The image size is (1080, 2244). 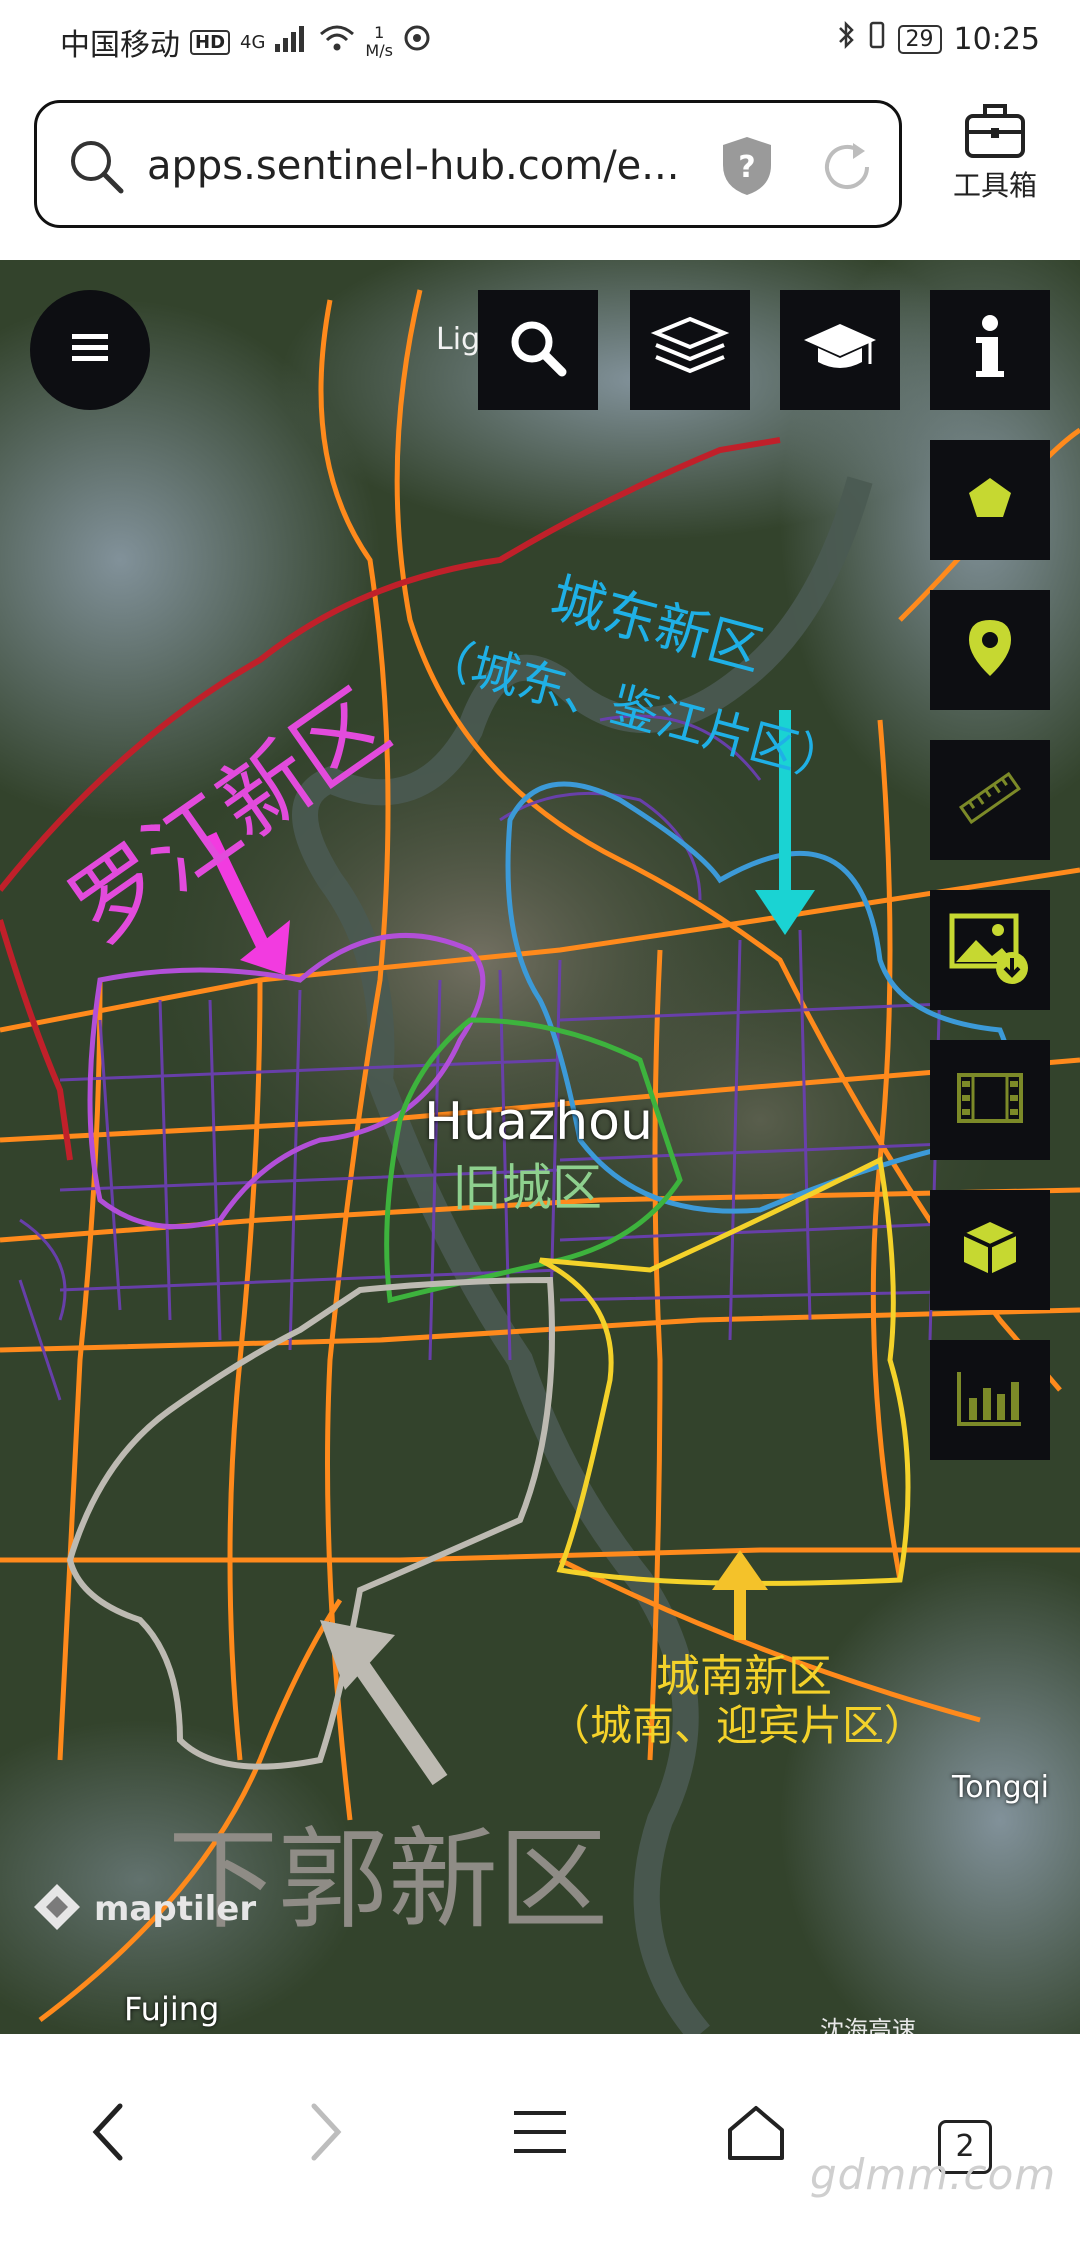 What do you see at coordinates (292, 42) in the screenshot?
I see `signal-icon` at bounding box center [292, 42].